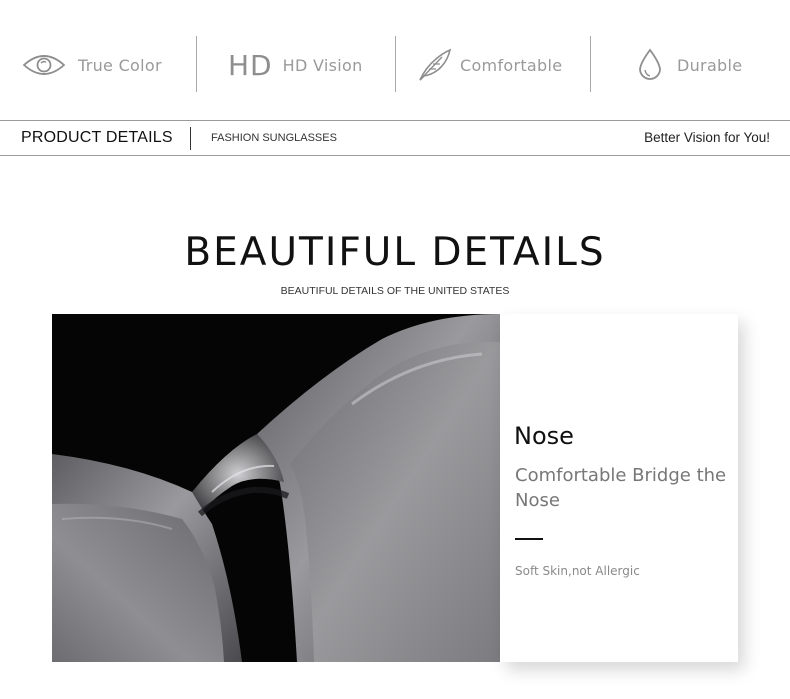  I want to click on feature-label: HD Vision, so click(322, 65).